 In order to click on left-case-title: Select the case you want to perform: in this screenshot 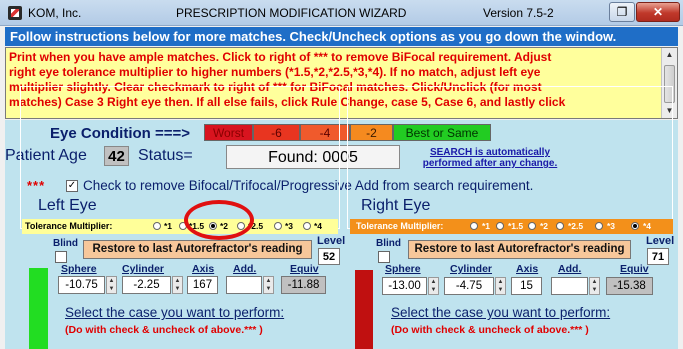, I will do `click(175, 312)`.